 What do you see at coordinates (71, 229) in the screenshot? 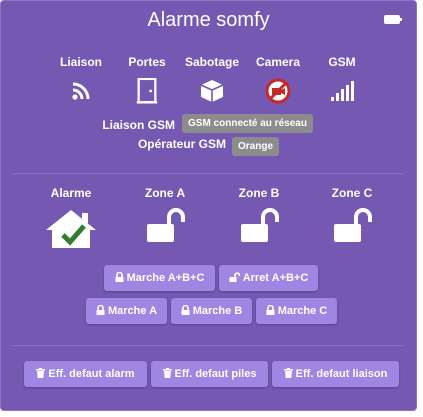
I see `home-check-icon` at bounding box center [71, 229].